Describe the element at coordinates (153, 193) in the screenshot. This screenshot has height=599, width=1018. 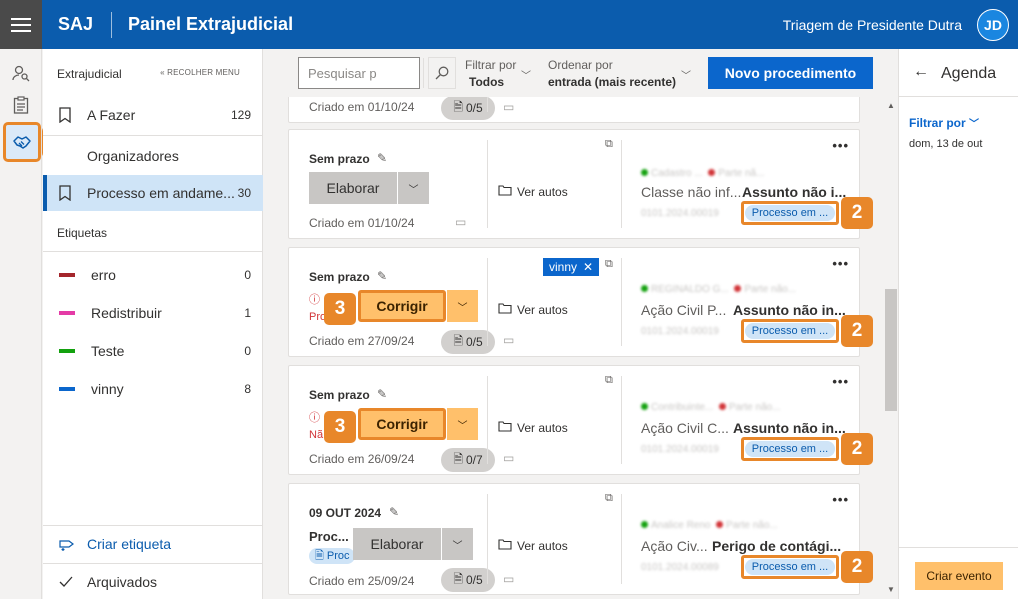
I see `sidebar-item-in-progress: Processo em andame... 30` at that location.